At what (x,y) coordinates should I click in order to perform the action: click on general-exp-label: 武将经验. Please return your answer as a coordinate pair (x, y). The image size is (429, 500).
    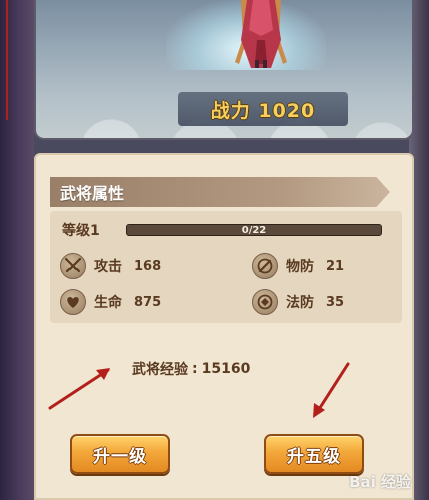
    Looking at the image, I should click on (160, 370).